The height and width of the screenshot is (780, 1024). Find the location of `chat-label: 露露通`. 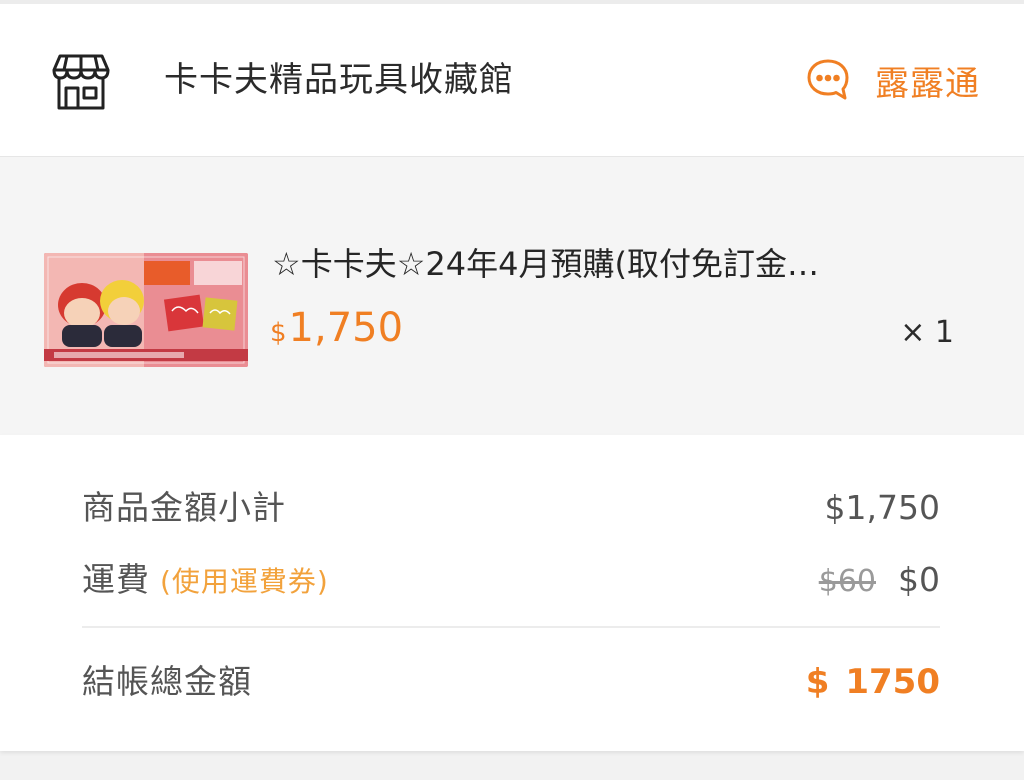

chat-label: 露露通 is located at coordinates (927, 83).